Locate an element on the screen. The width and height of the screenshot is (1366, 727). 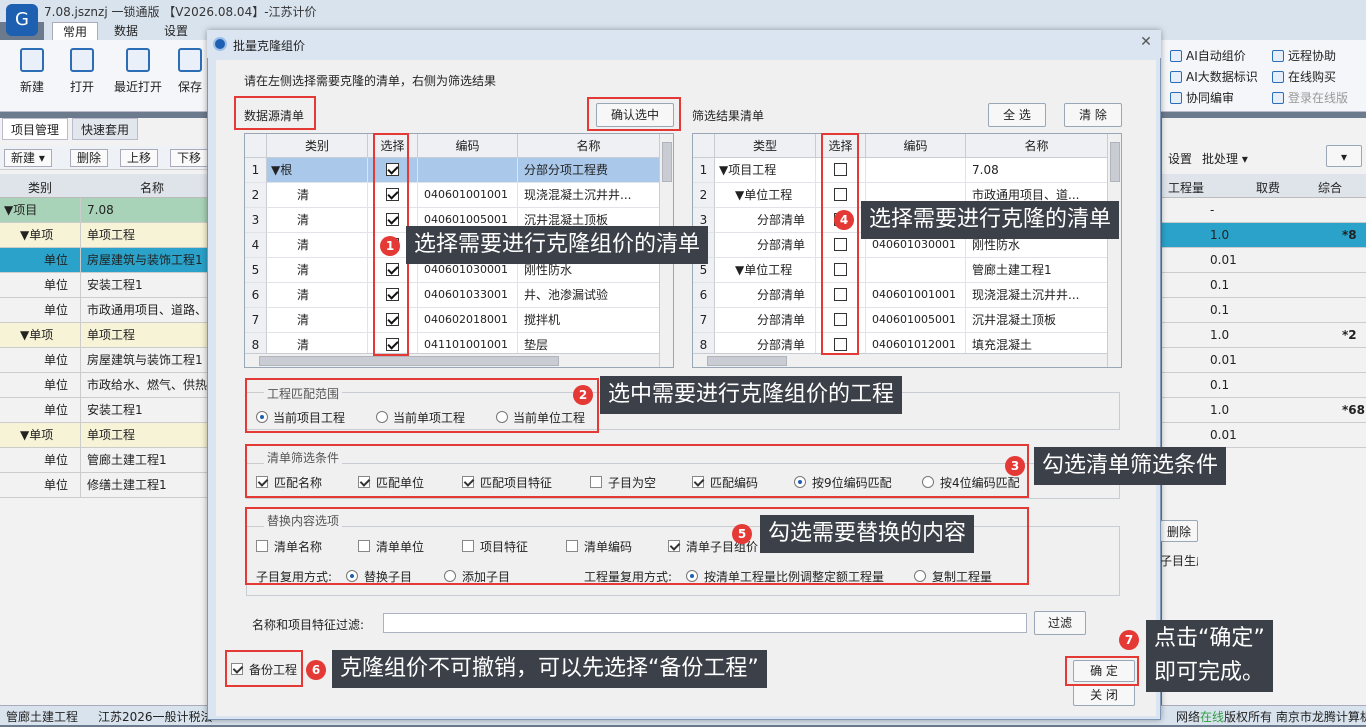
new-button: 新建 is located at coordinates (32, 71).